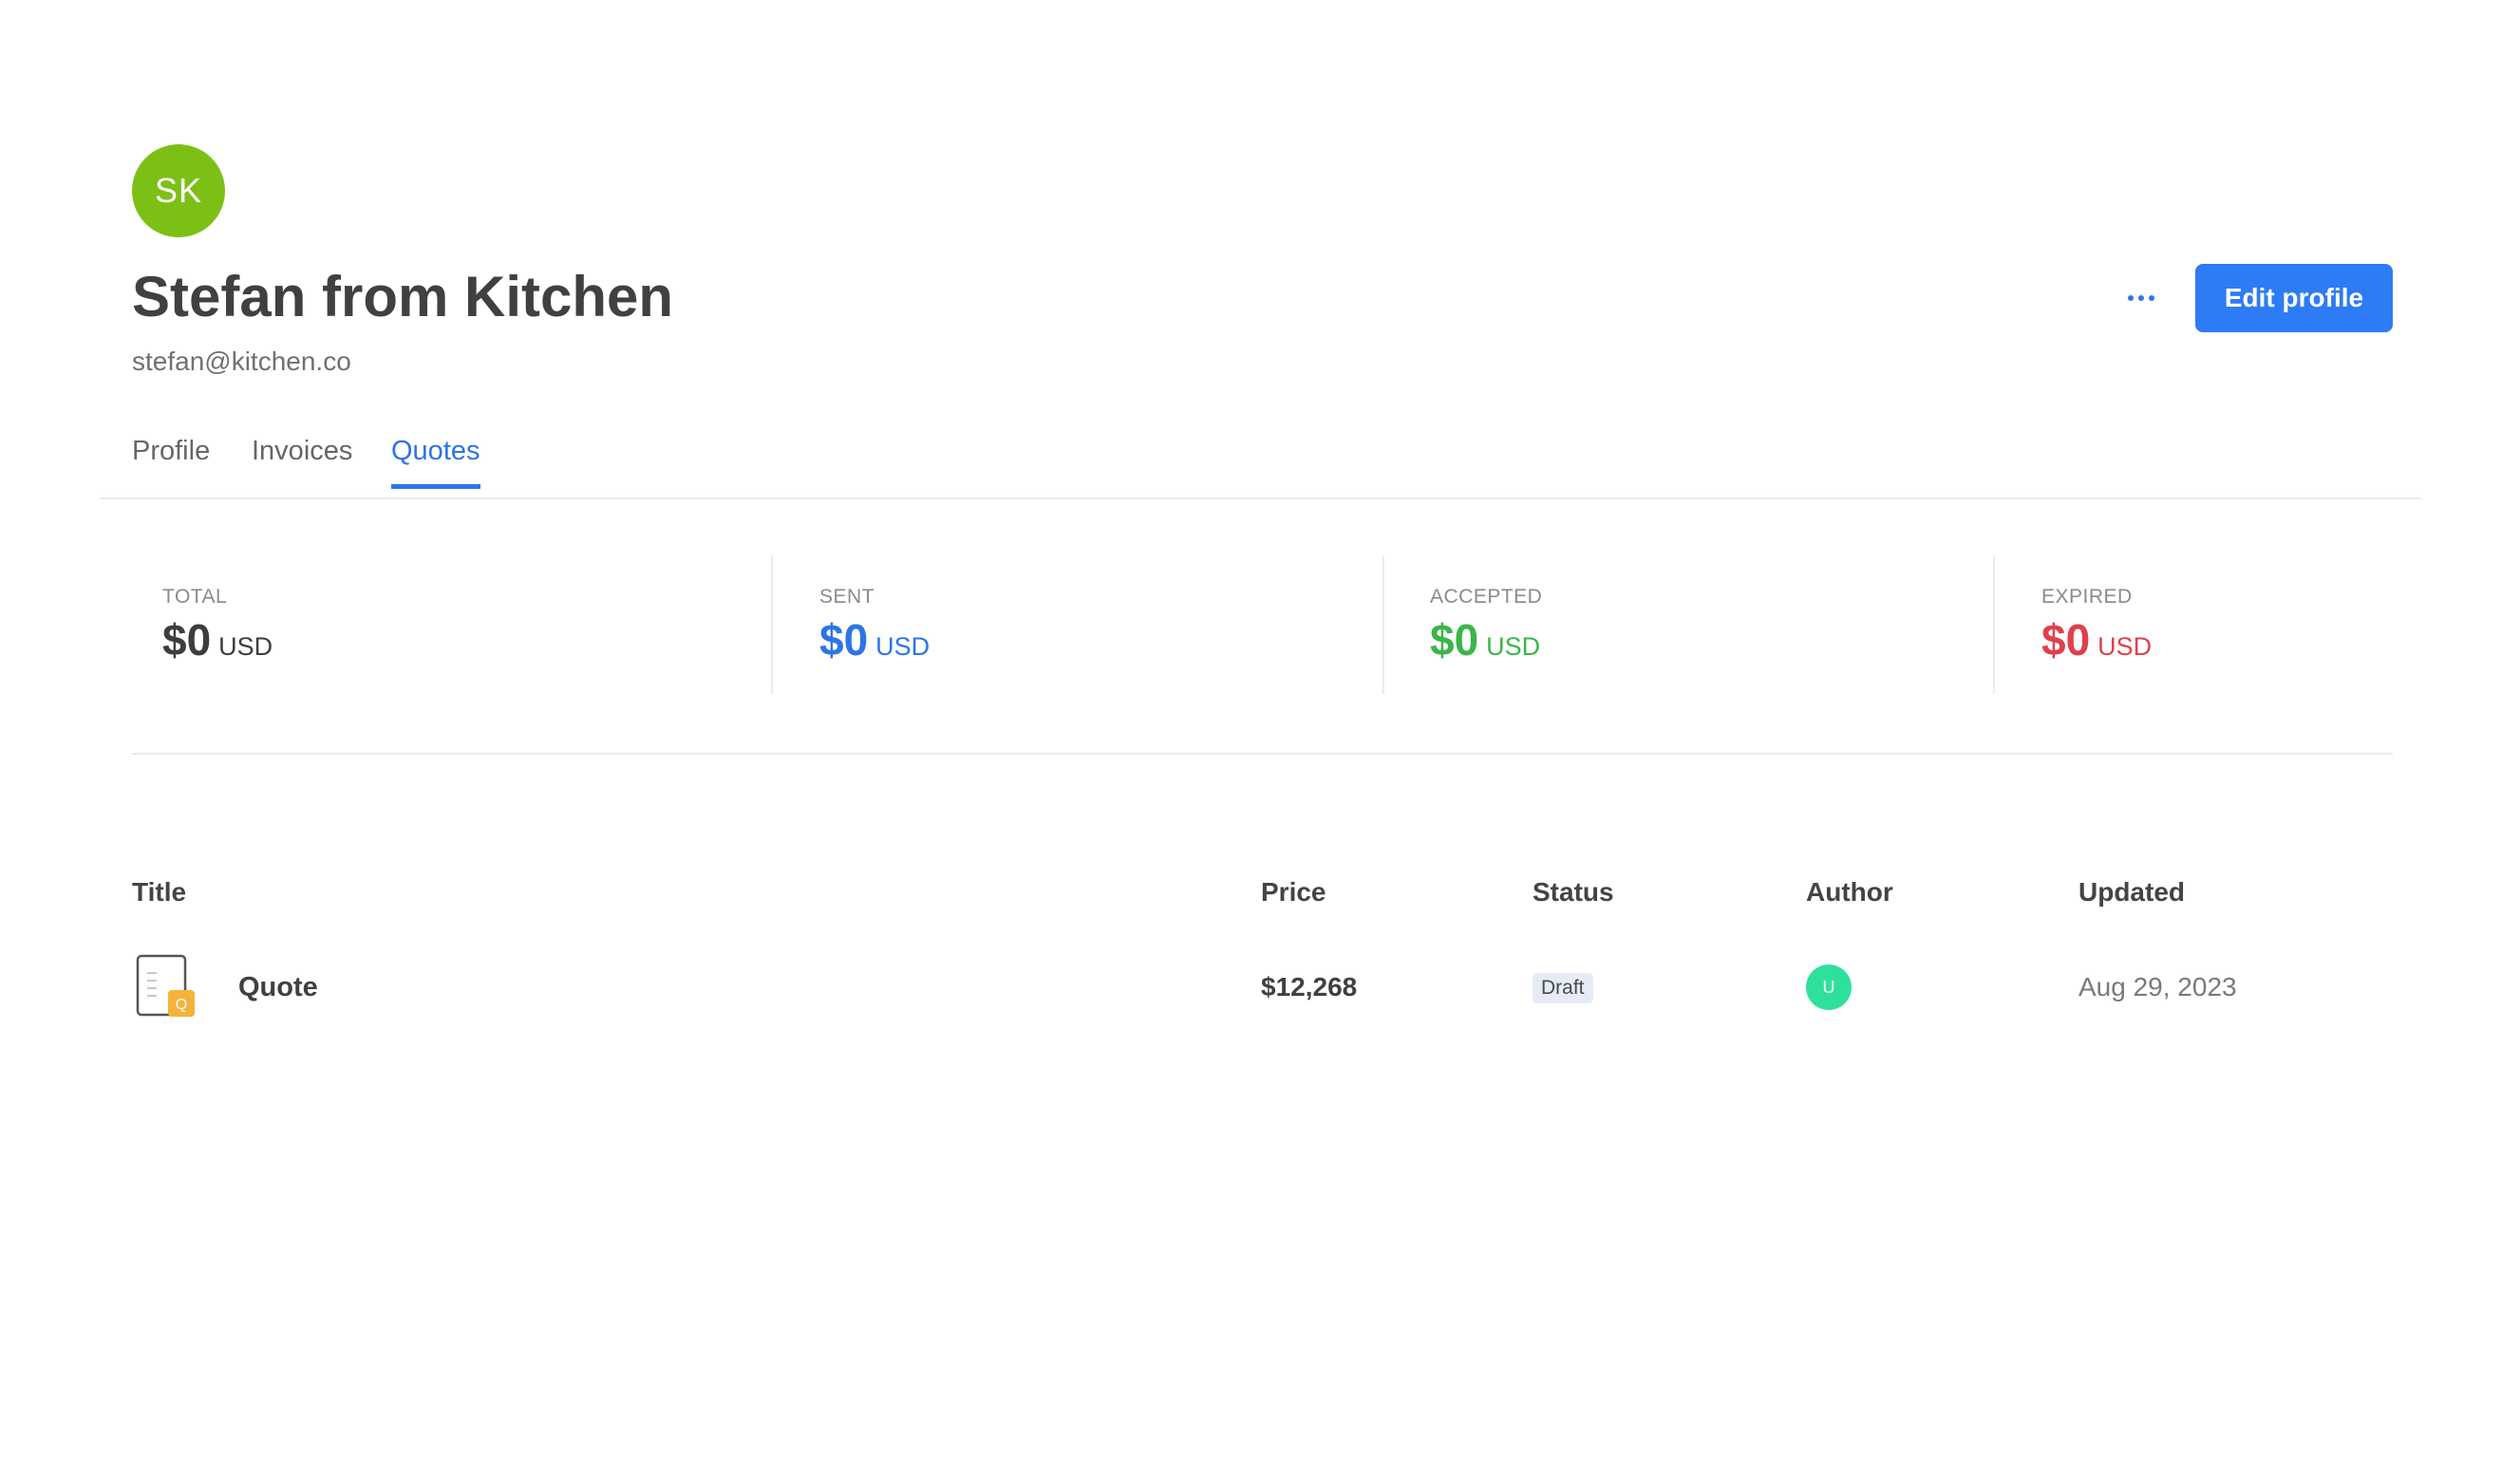 Image resolution: width=2520 pixels, height=1479 pixels. What do you see at coordinates (181, 1005) in the screenshot?
I see `icon-badge-letter: Q` at bounding box center [181, 1005].